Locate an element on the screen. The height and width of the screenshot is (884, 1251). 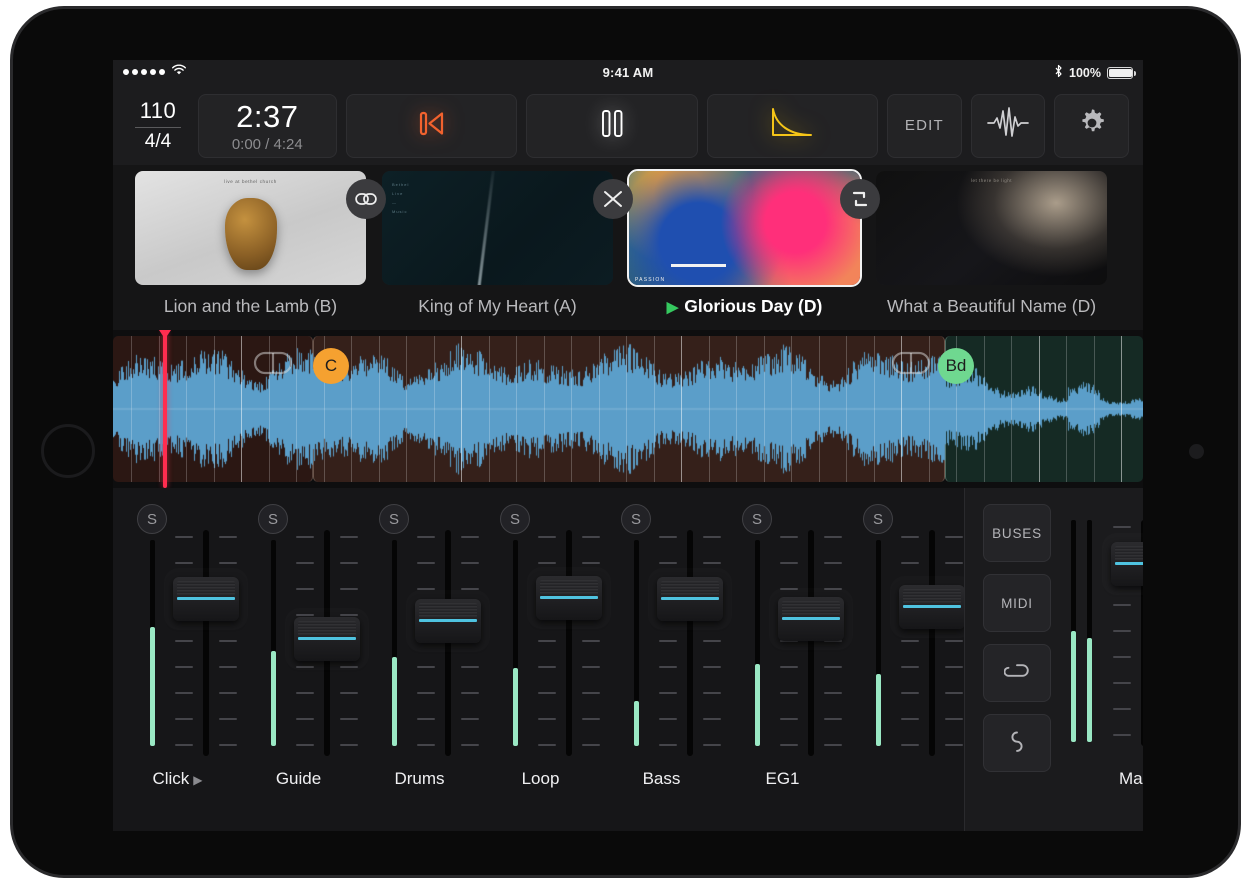
fade-out-button is located at coordinates (792, 125).